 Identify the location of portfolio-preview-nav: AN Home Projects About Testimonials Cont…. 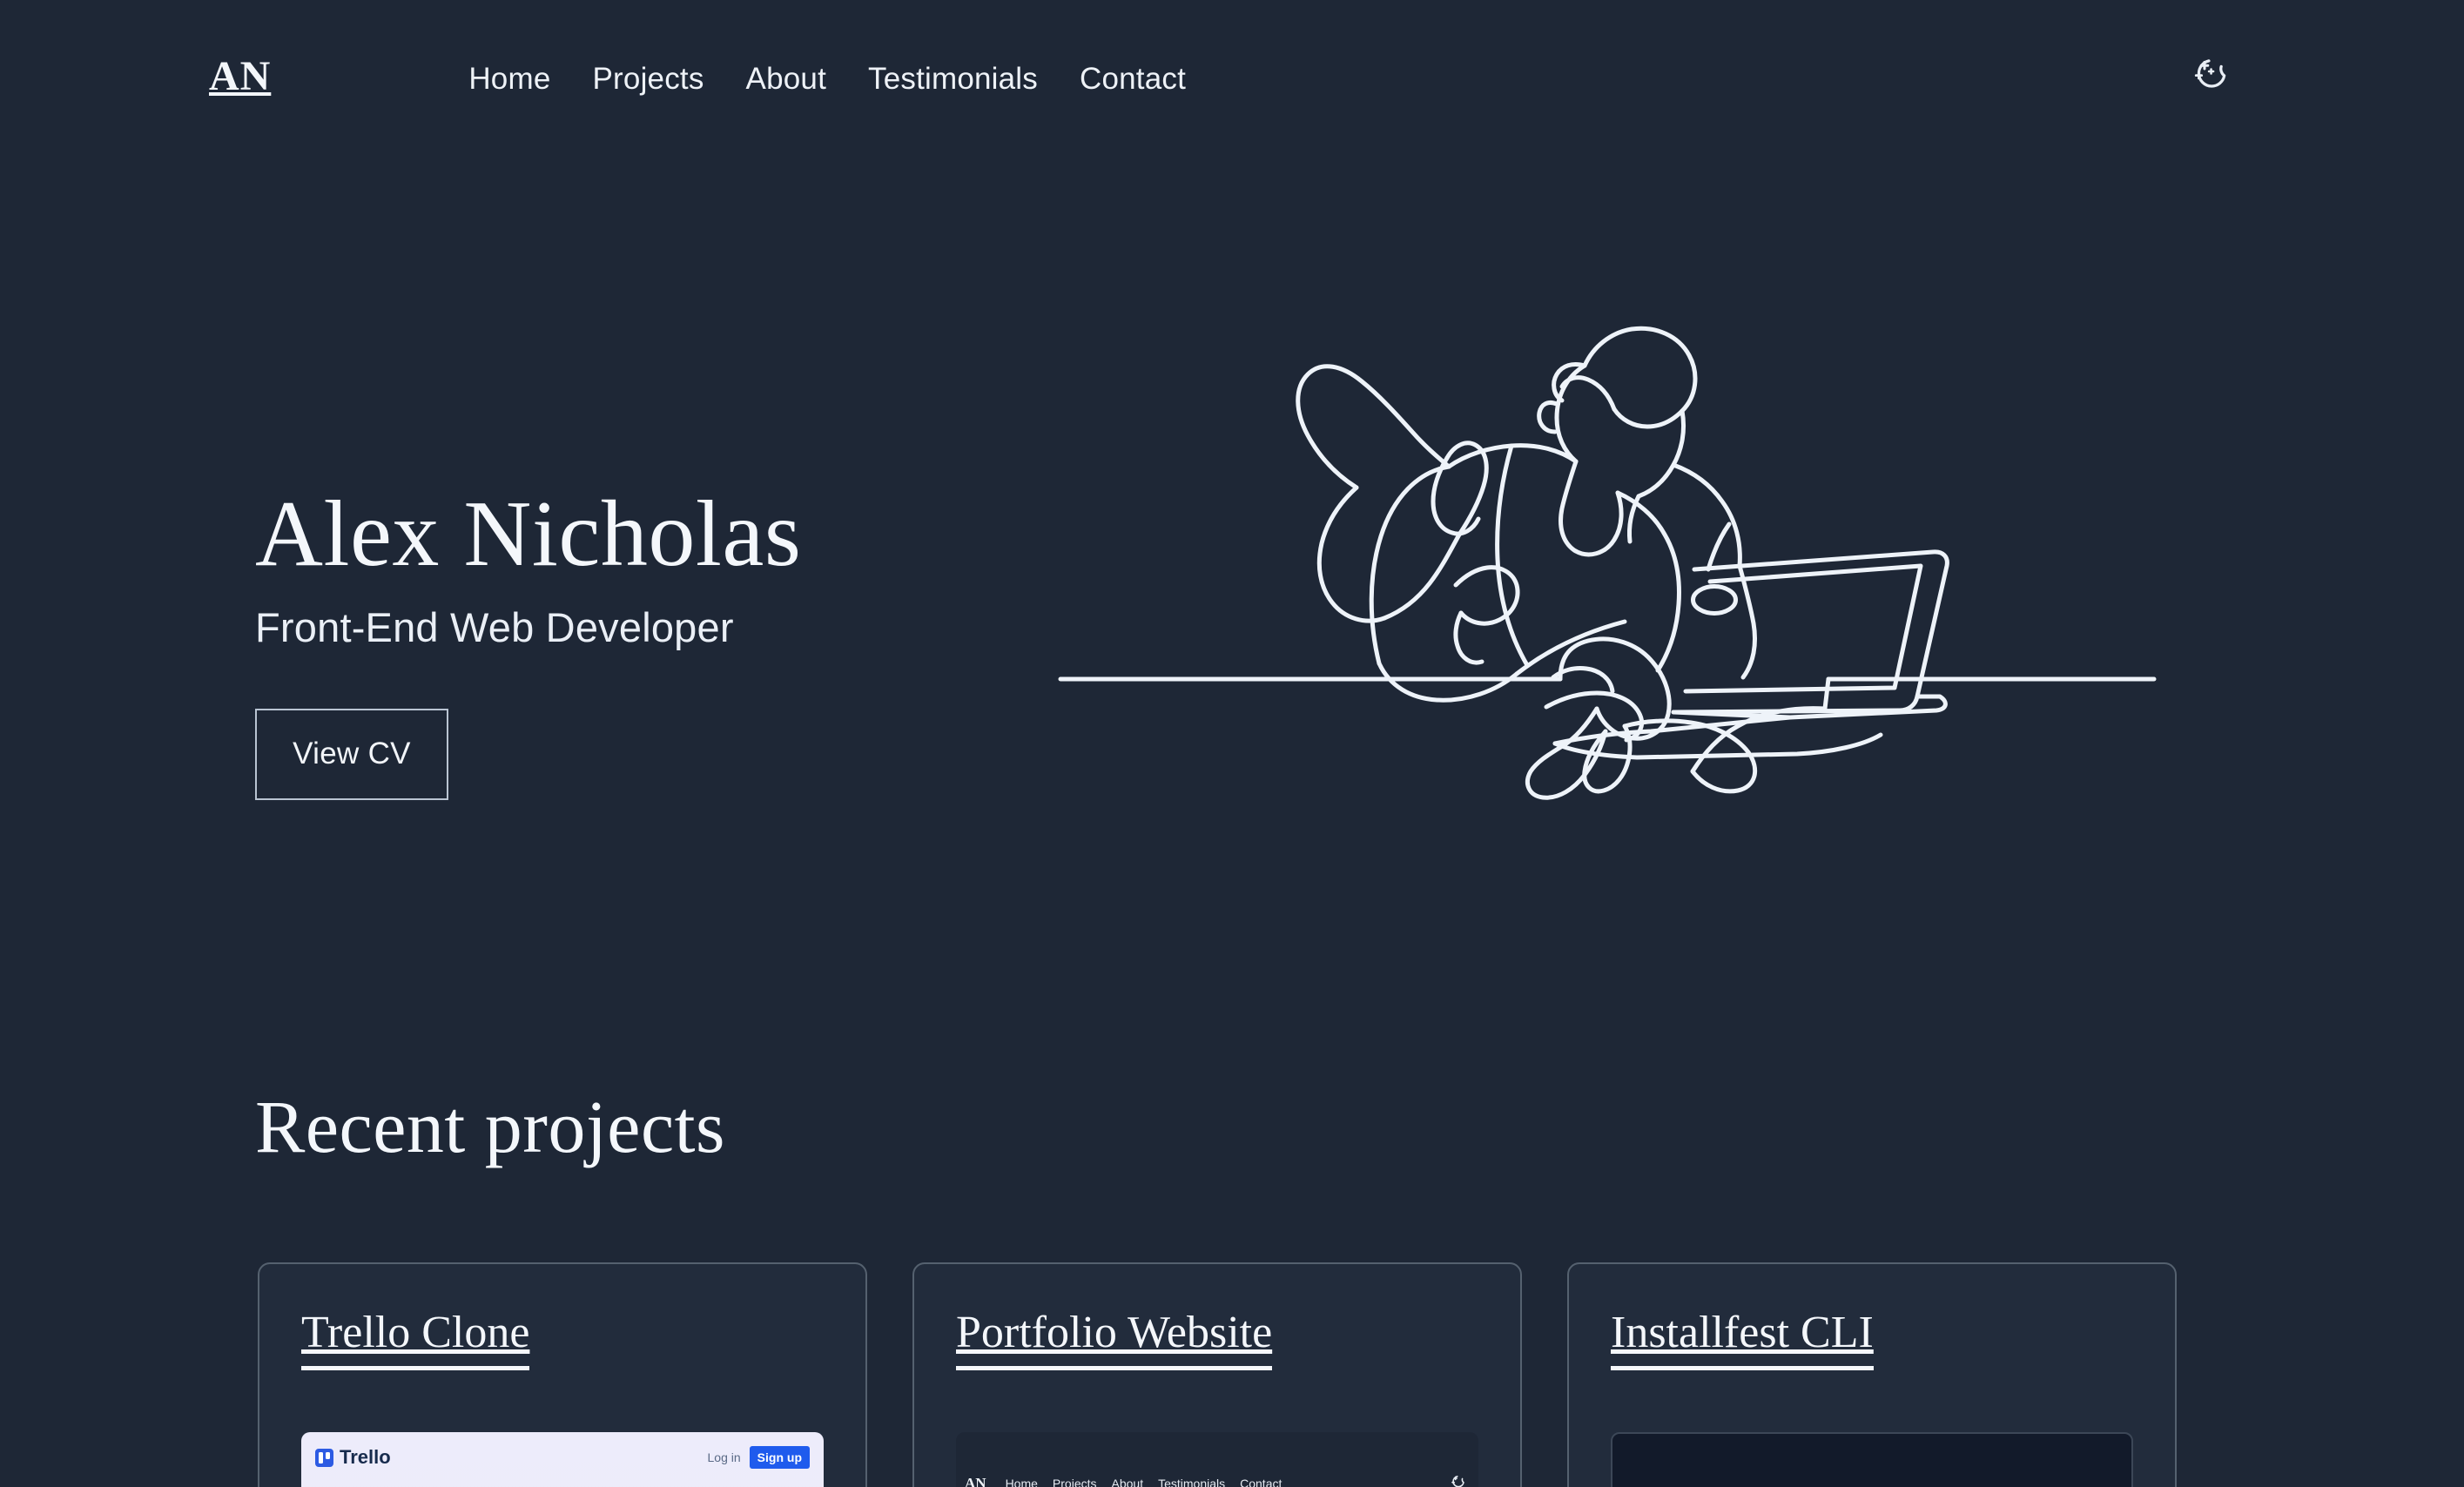
(1217, 1480).